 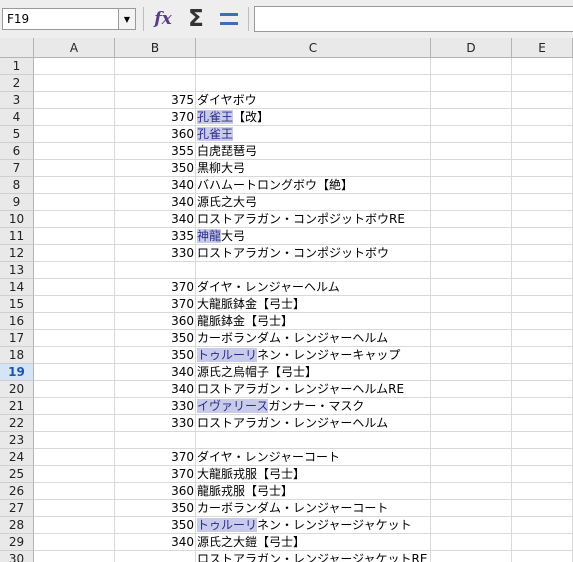 What do you see at coordinates (74, 48) in the screenshot?
I see `column-header-a: A` at bounding box center [74, 48].